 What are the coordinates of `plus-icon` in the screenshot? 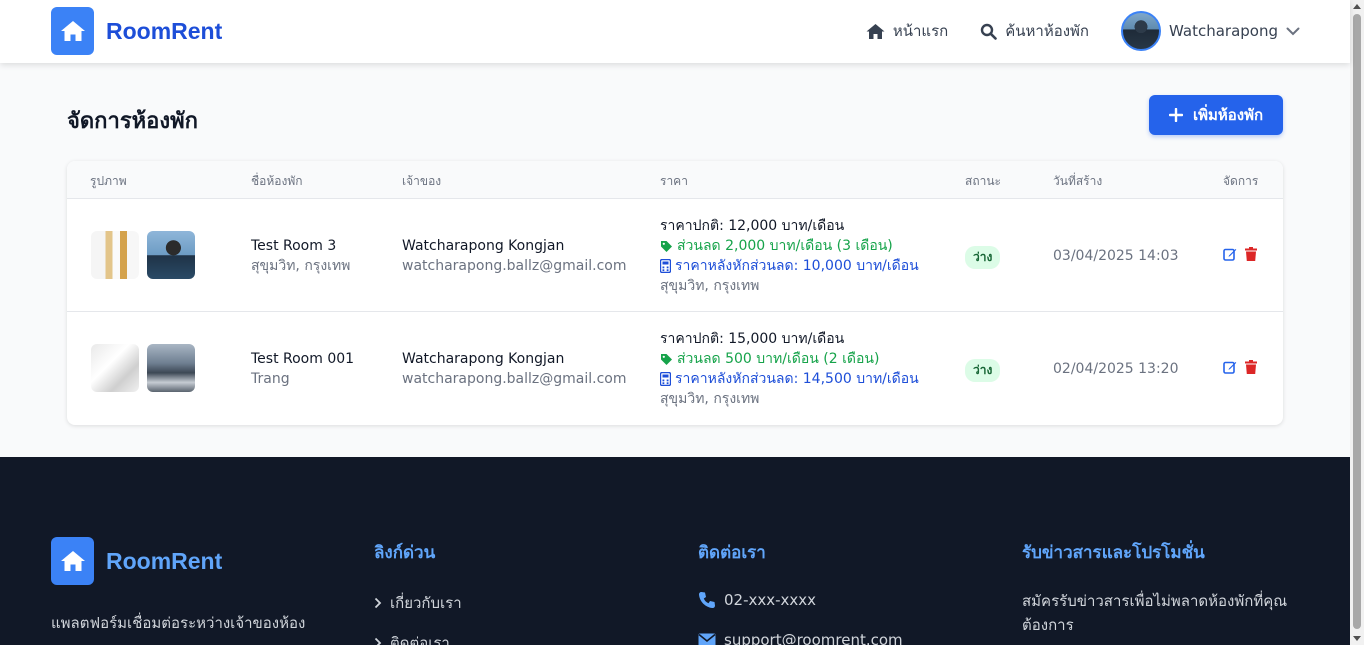 It's located at (1175, 115).